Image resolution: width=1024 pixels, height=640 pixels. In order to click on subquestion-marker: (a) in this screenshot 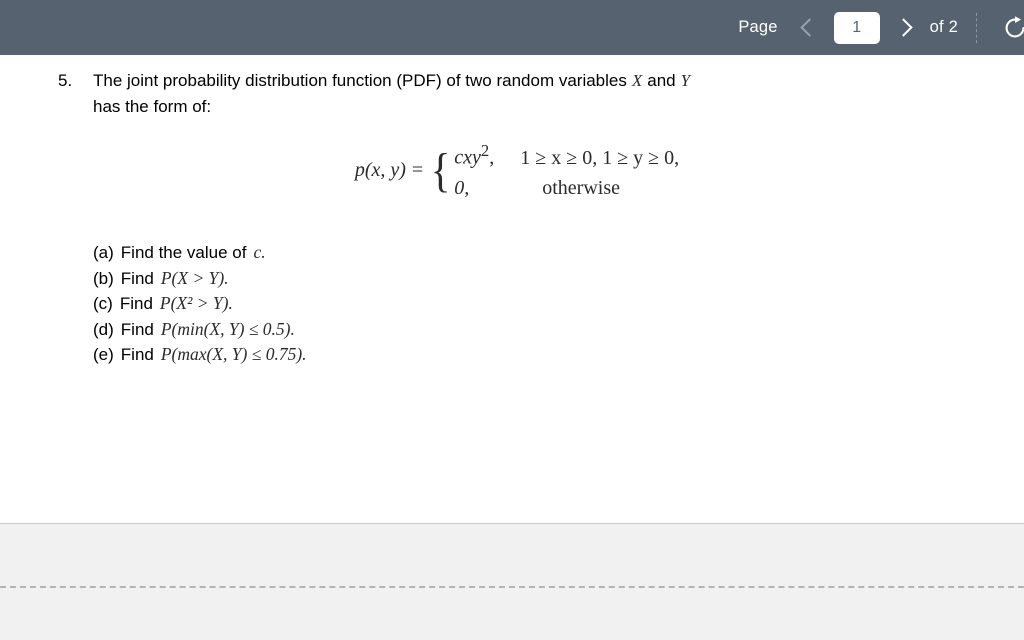, I will do `click(103, 252)`.